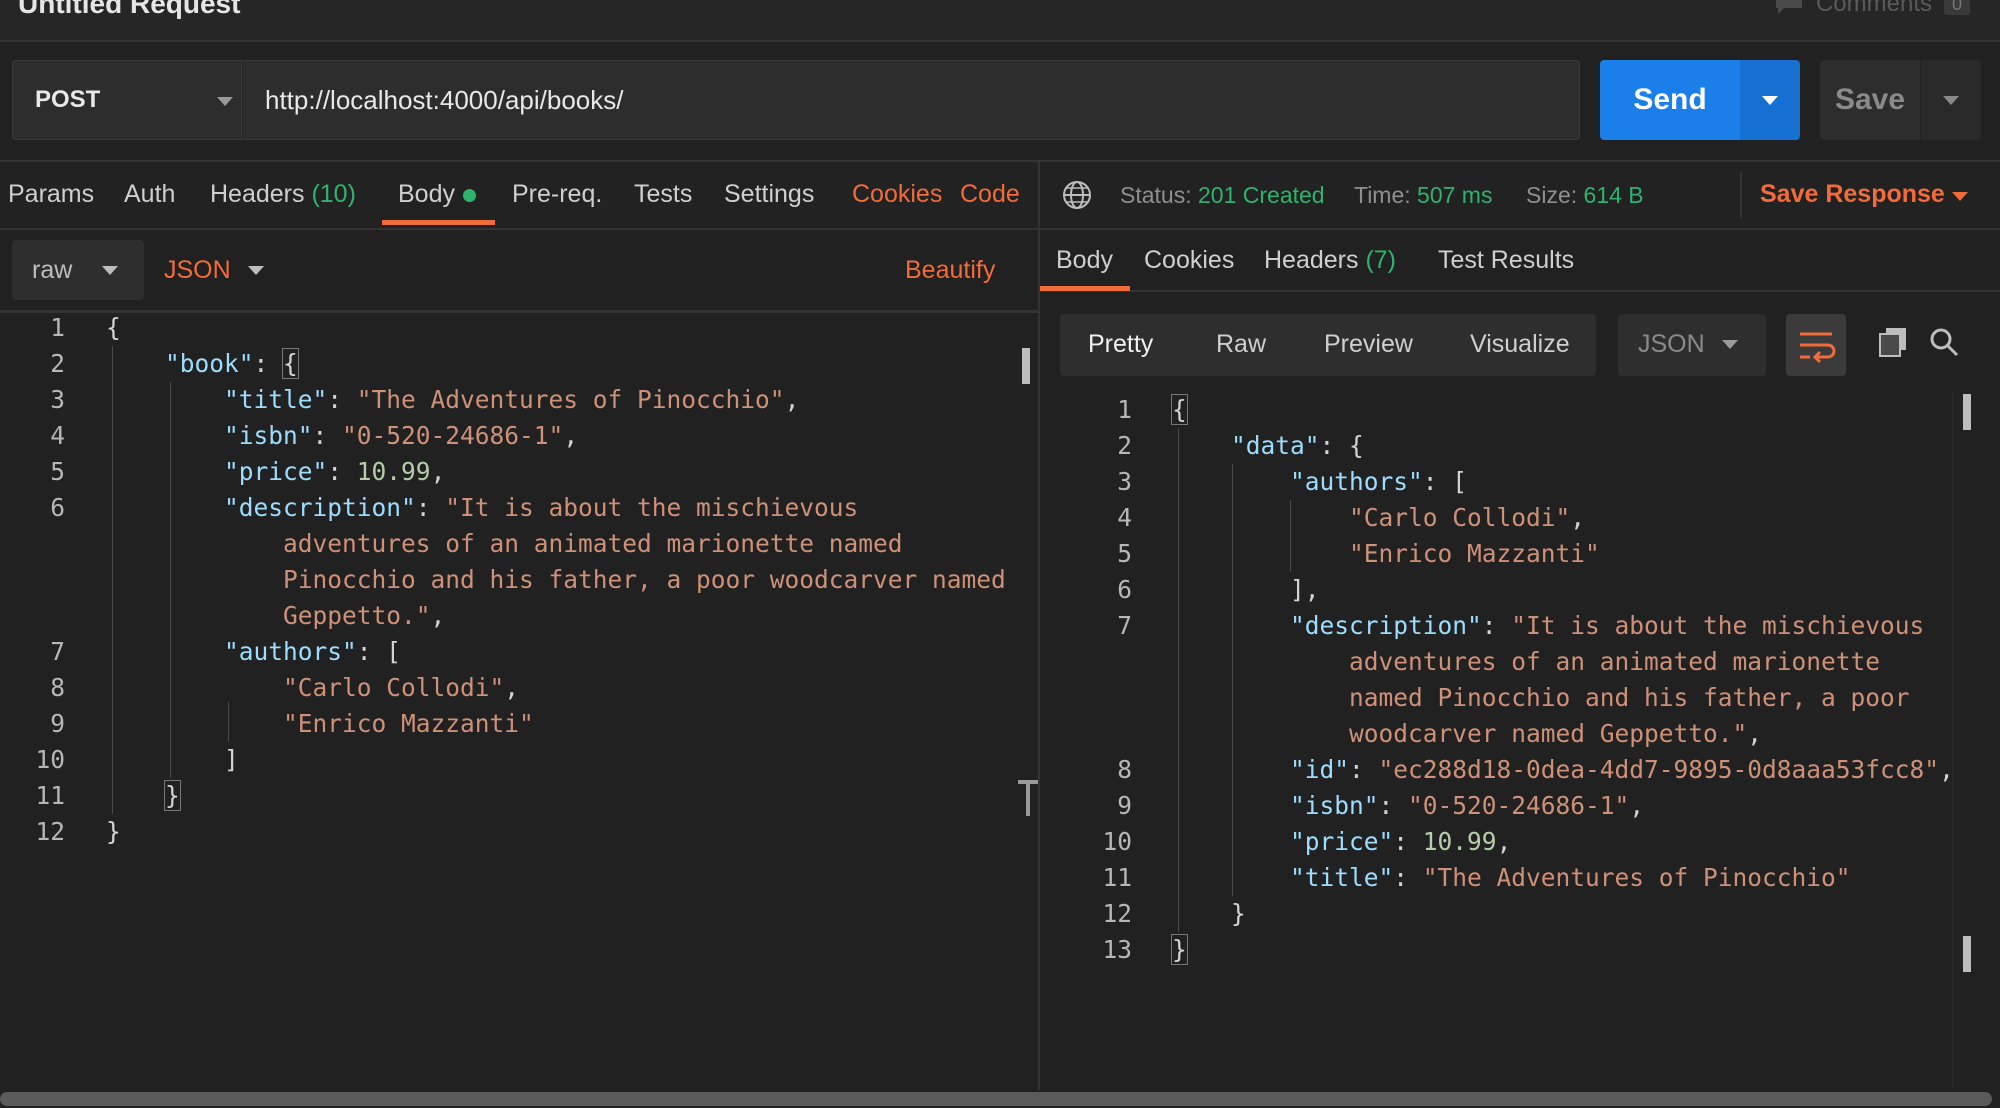 This screenshot has height=1108, width=2000. I want to click on tab-headers-label: Headers, so click(257, 194).